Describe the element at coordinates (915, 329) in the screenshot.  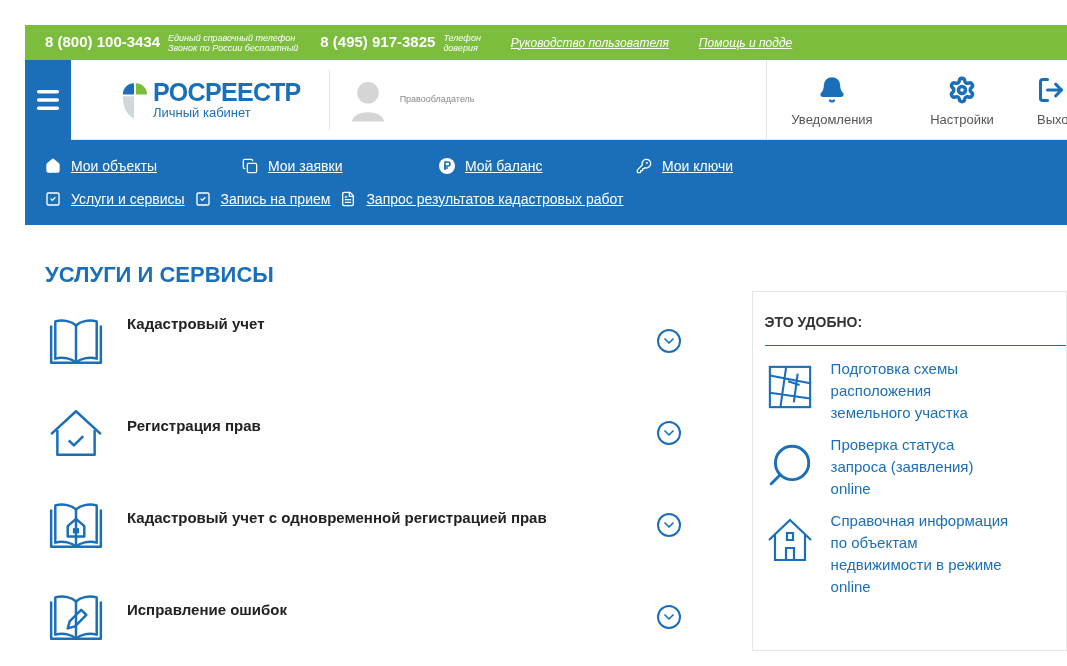
I see `panel-title: ЭТО УДОБНО:` at that location.